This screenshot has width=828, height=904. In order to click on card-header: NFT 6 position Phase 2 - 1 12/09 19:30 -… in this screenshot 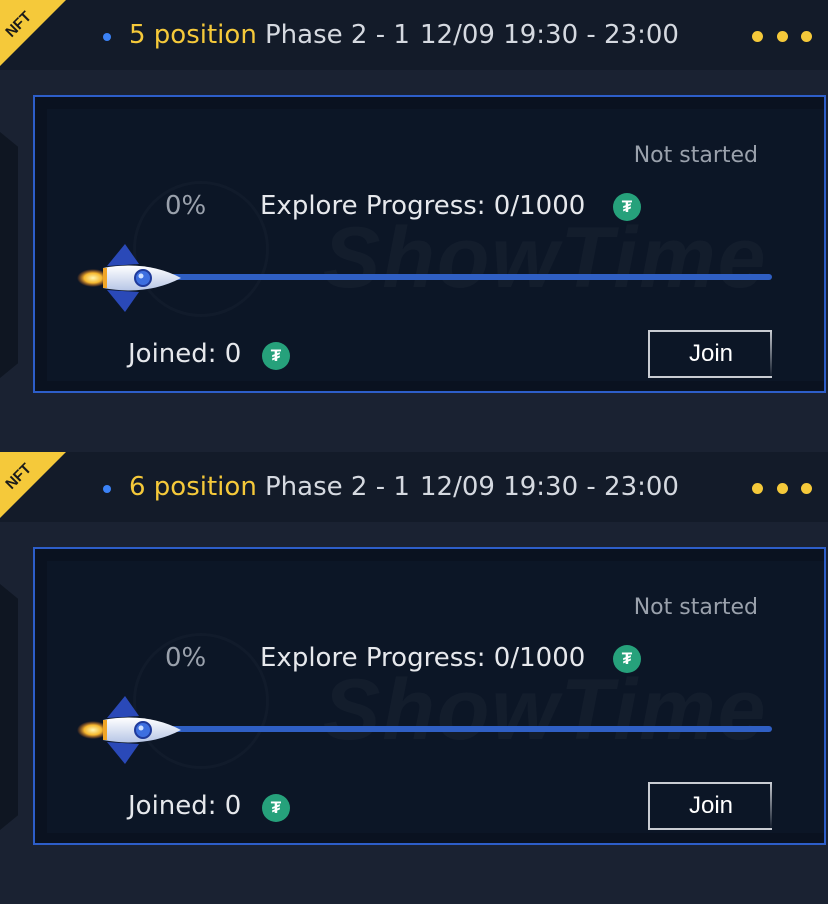, I will do `click(414, 487)`.